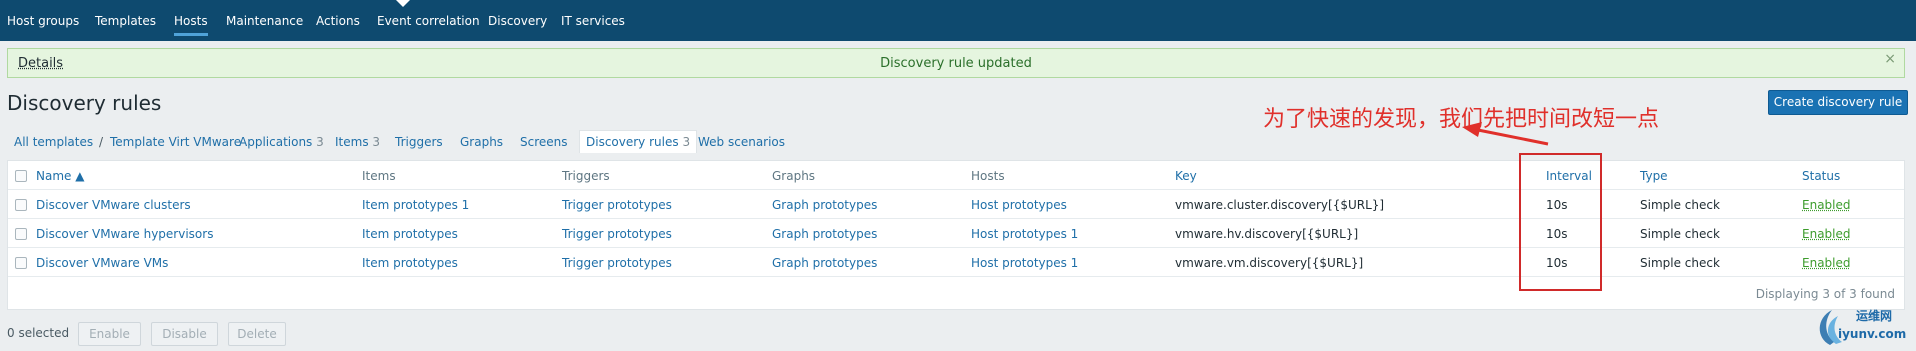 This screenshot has height=351, width=1916. What do you see at coordinates (1872, 334) in the screenshot?
I see `logo-text-en: iyunv.com` at bounding box center [1872, 334].